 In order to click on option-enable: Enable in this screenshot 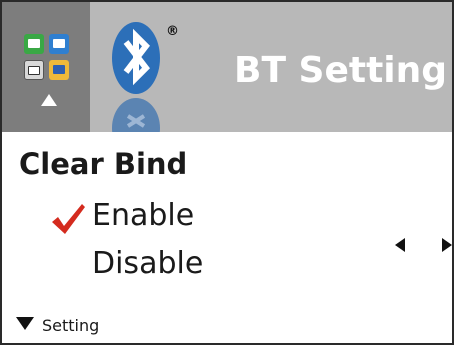, I will do `click(143, 215)`.